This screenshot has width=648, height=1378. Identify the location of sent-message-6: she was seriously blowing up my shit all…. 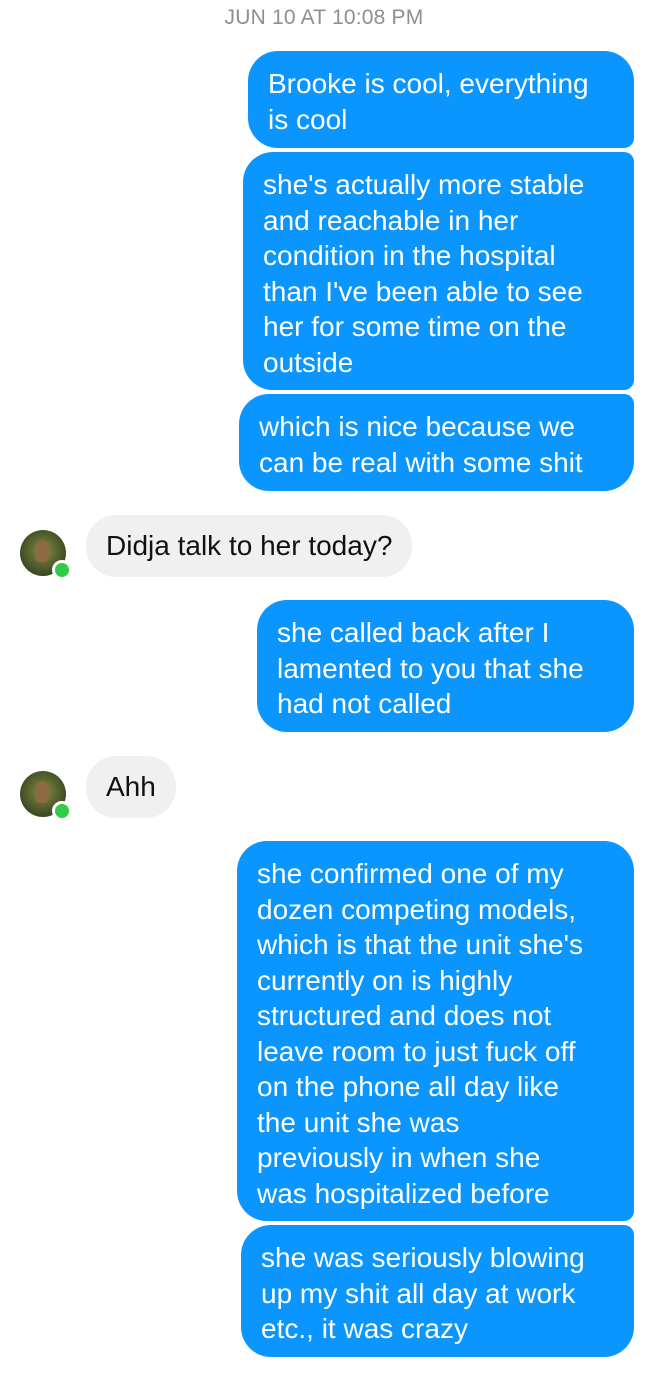
(437, 1291).